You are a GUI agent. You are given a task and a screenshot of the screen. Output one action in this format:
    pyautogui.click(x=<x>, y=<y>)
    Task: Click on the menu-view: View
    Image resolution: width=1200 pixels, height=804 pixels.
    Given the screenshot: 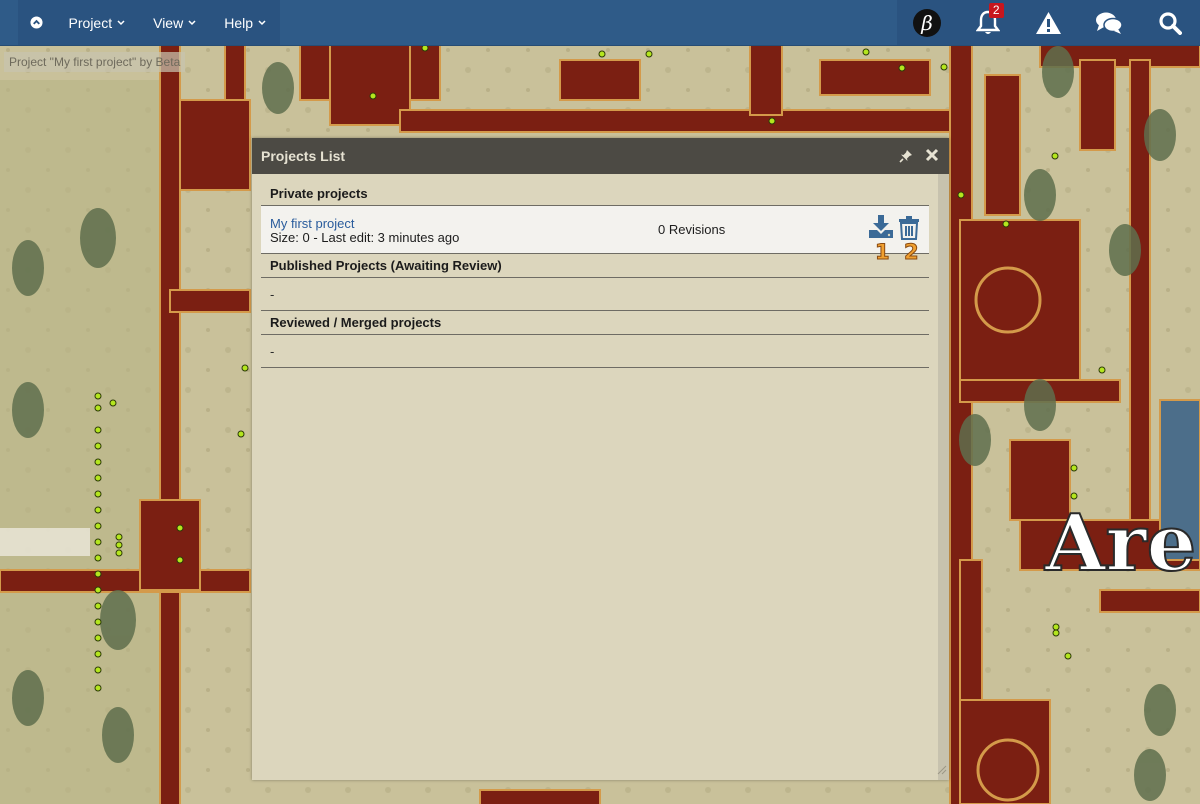 What is the action you would take?
    pyautogui.click(x=174, y=22)
    